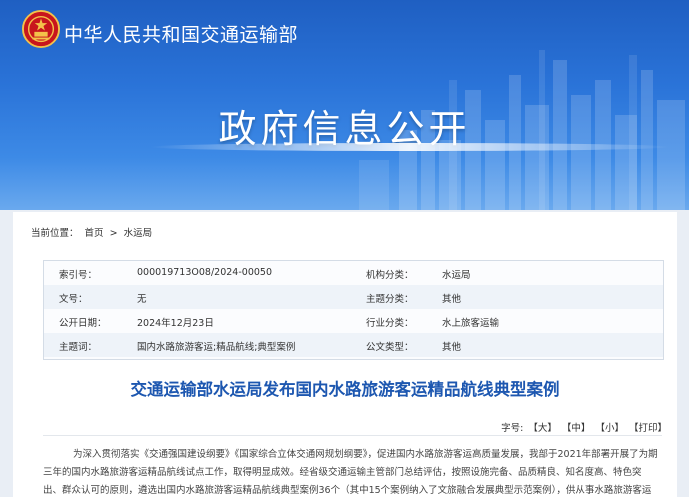 The width and height of the screenshot is (689, 497). Describe the element at coordinates (78, 347) in the screenshot. I see `keywords-label: 主题词：` at that location.